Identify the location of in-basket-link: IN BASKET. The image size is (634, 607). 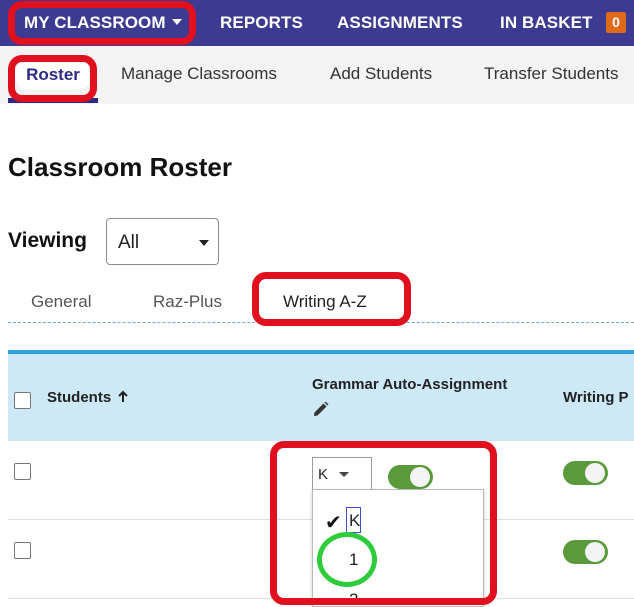
(546, 23).